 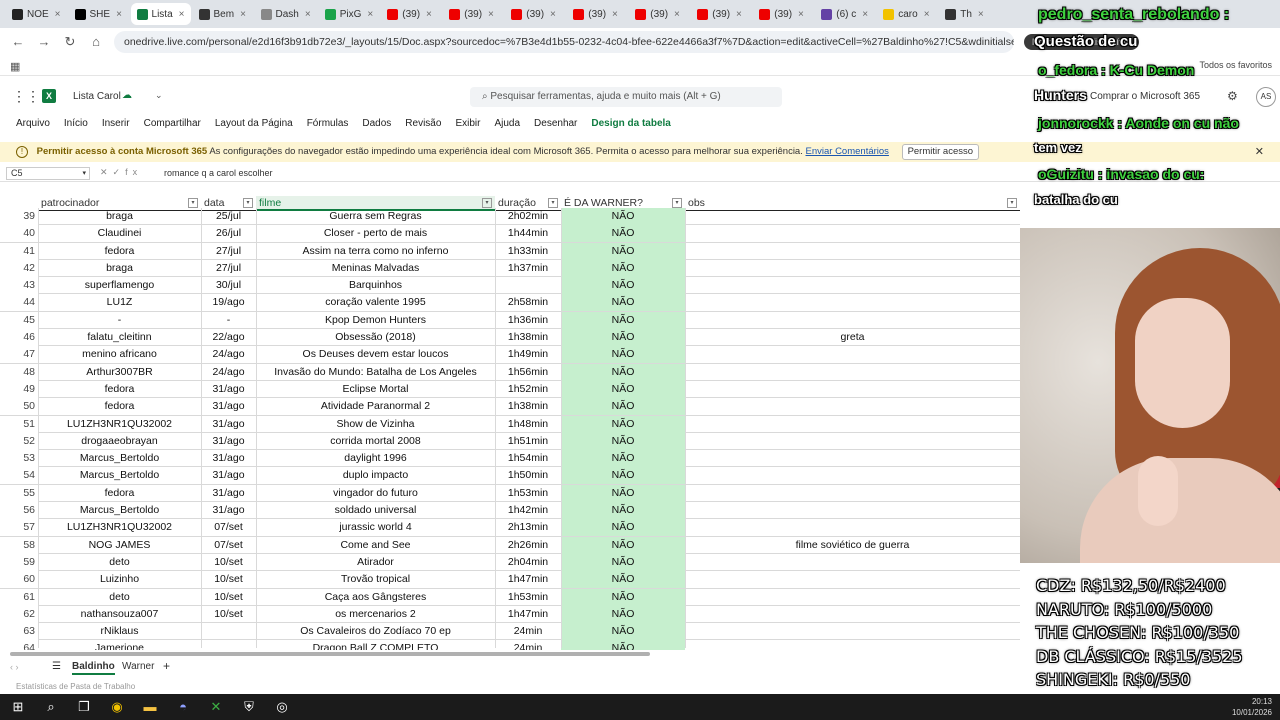 What do you see at coordinates (783, 14) in the screenshot?
I see `browser-tab: (39) ×` at bounding box center [783, 14].